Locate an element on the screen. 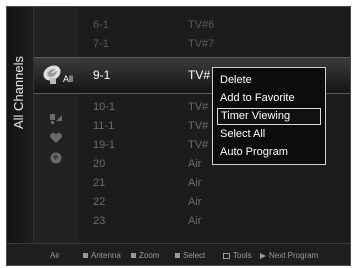 This screenshot has width=359, height=268. globe-icon is located at coordinates (56, 158).